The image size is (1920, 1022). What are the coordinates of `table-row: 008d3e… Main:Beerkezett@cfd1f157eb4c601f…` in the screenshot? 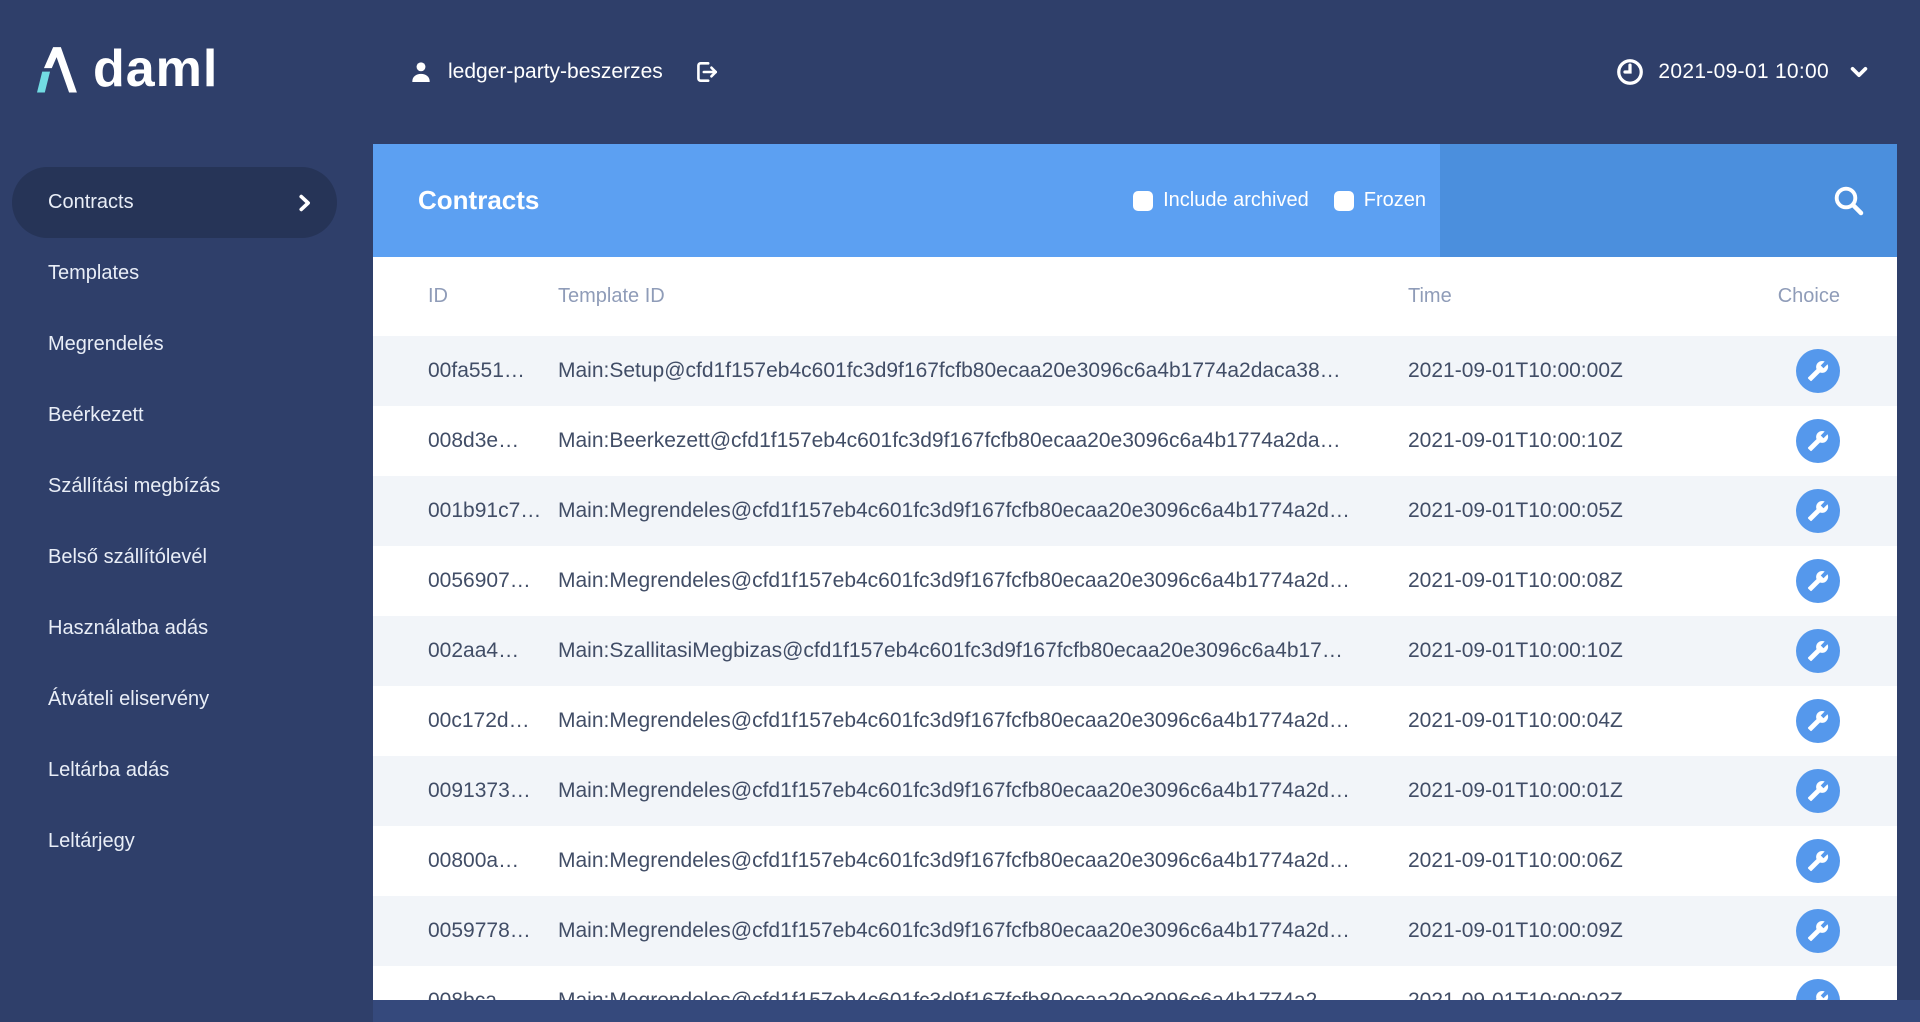 It's located at (1135, 441).